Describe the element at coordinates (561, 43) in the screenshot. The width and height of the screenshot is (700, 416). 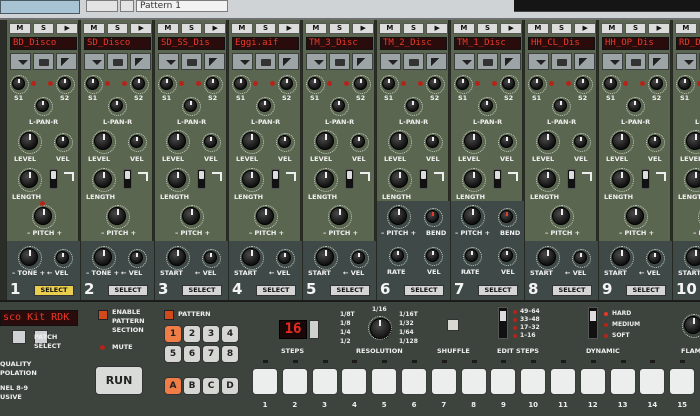
I see `sample-name-display: HH_CL_Dis` at that location.